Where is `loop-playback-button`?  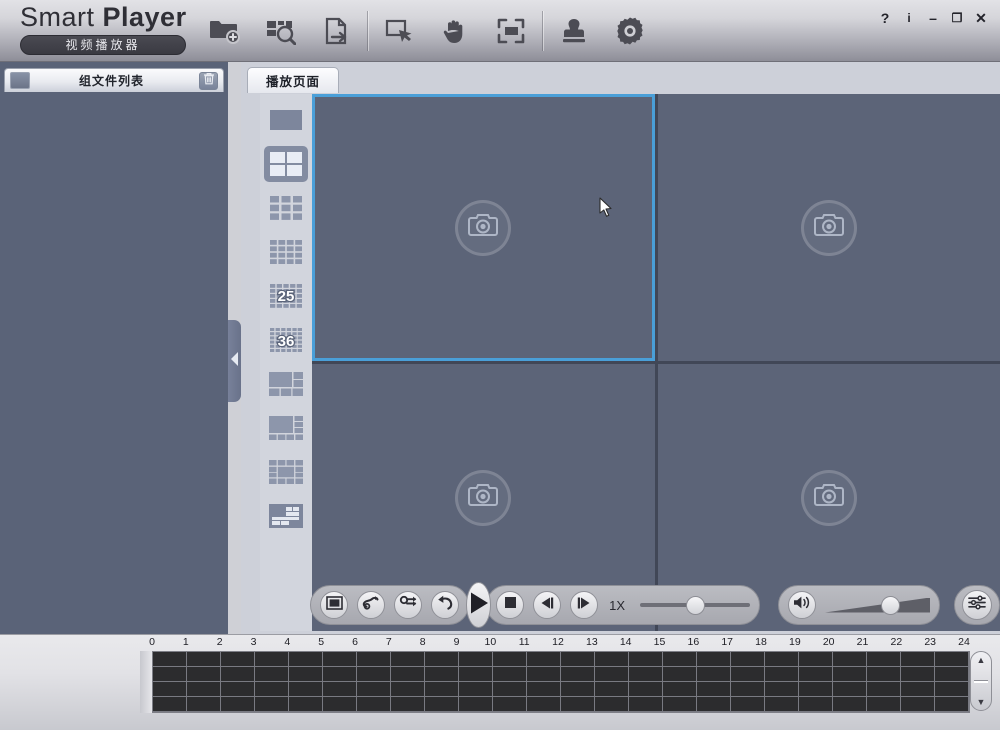 loop-playback-button is located at coordinates (371, 605).